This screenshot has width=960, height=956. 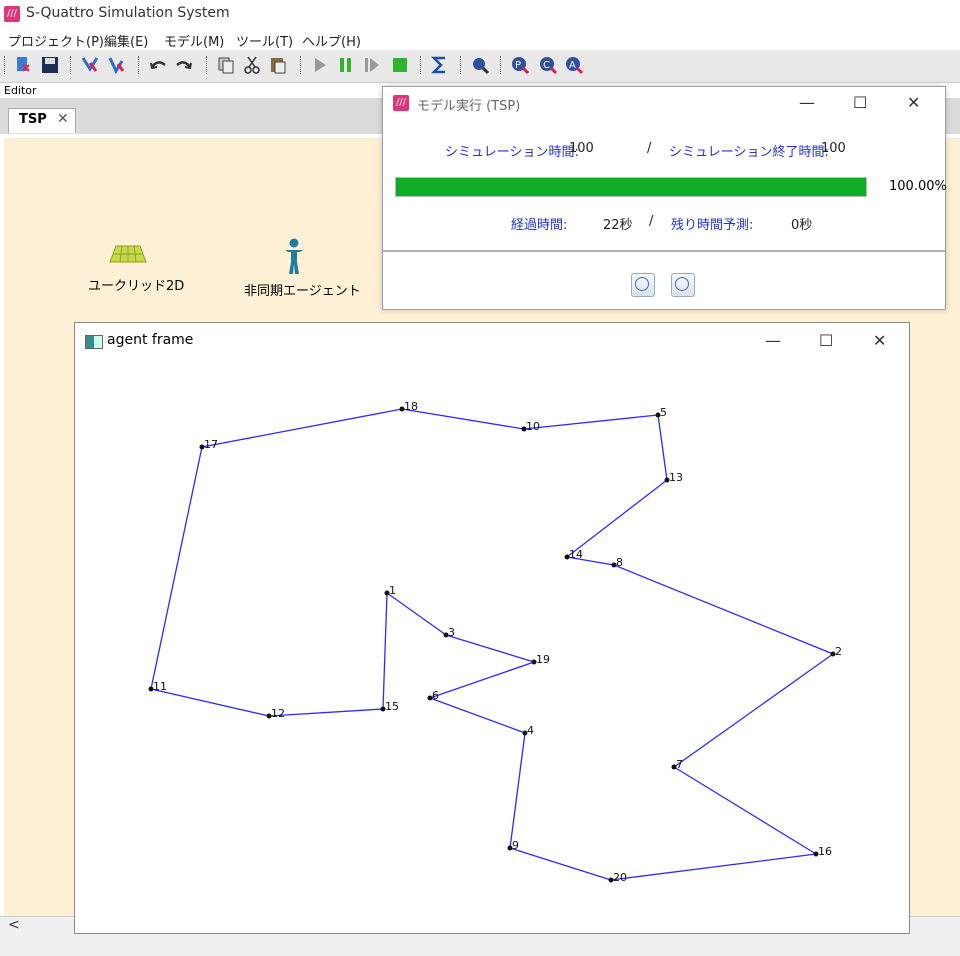 I want to click on minimize-icon: —, so click(x=807, y=102).